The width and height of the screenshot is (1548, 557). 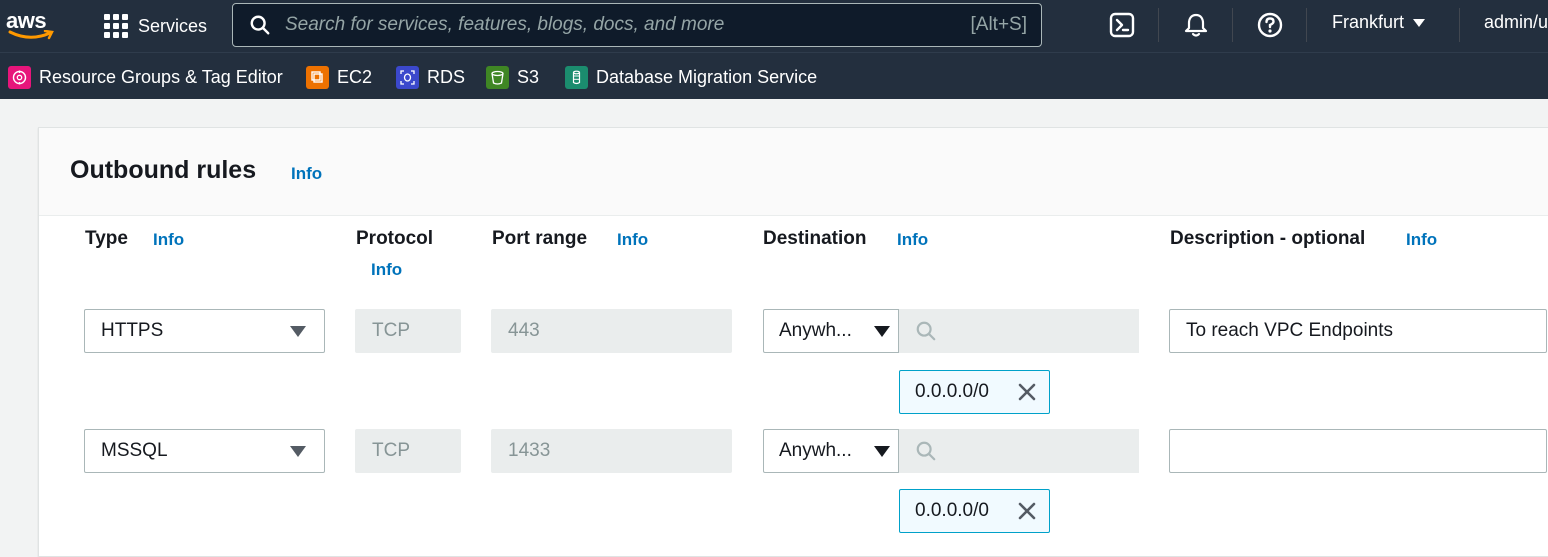 What do you see at coordinates (528, 76) in the screenshot?
I see `favorite-label: S3` at bounding box center [528, 76].